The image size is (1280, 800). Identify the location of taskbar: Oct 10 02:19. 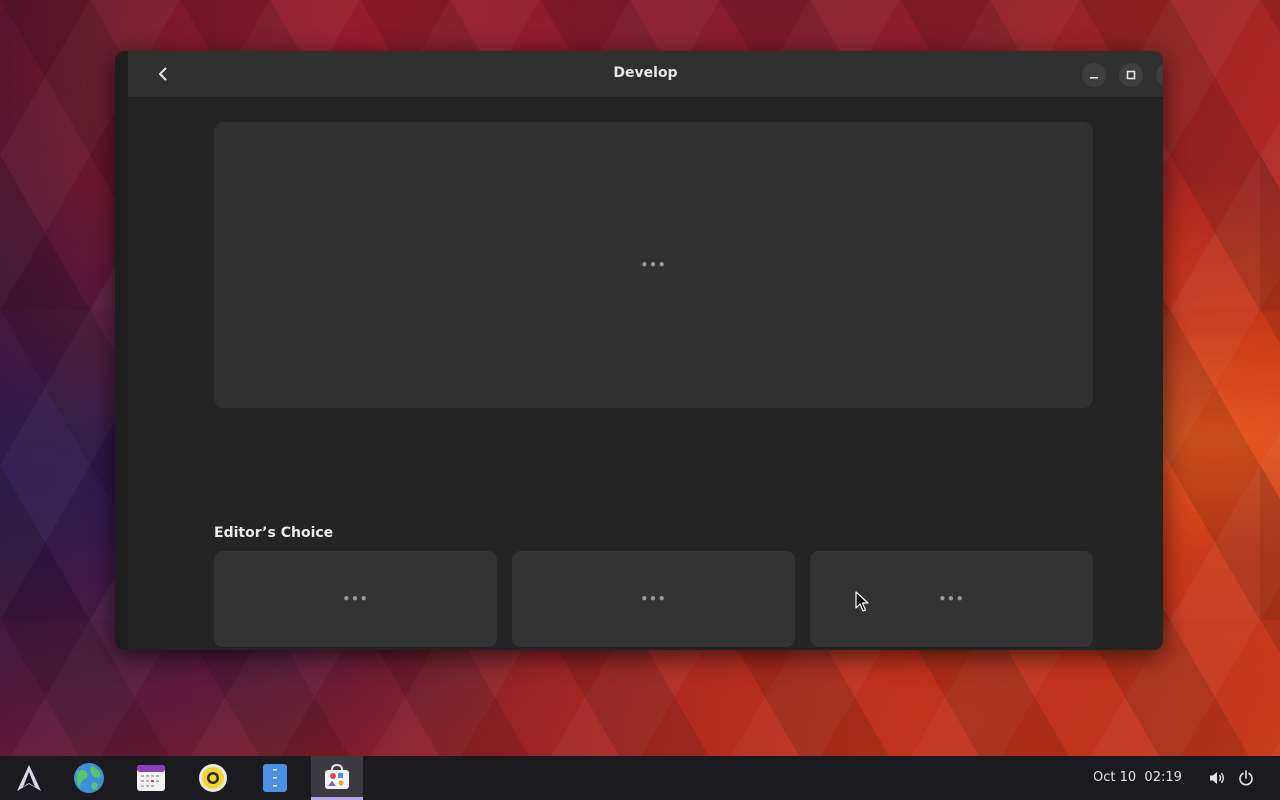
(640, 778).